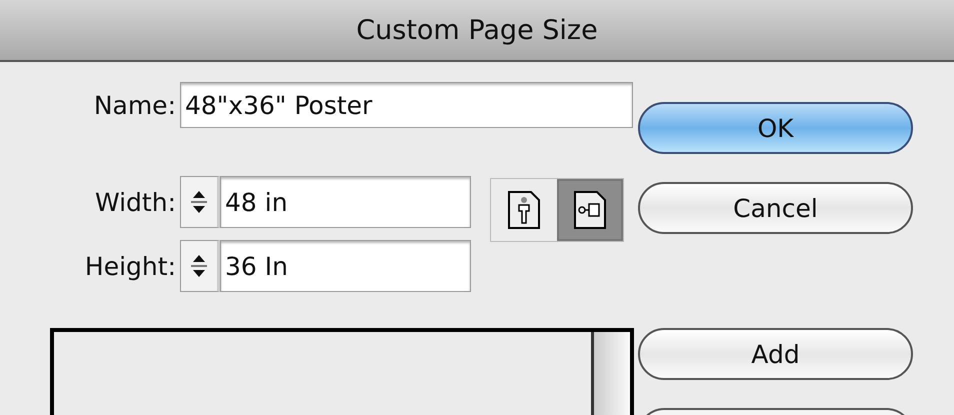 Image resolution: width=954 pixels, height=415 pixels. Describe the element at coordinates (135, 202) in the screenshot. I see `field-label: Width:` at that location.